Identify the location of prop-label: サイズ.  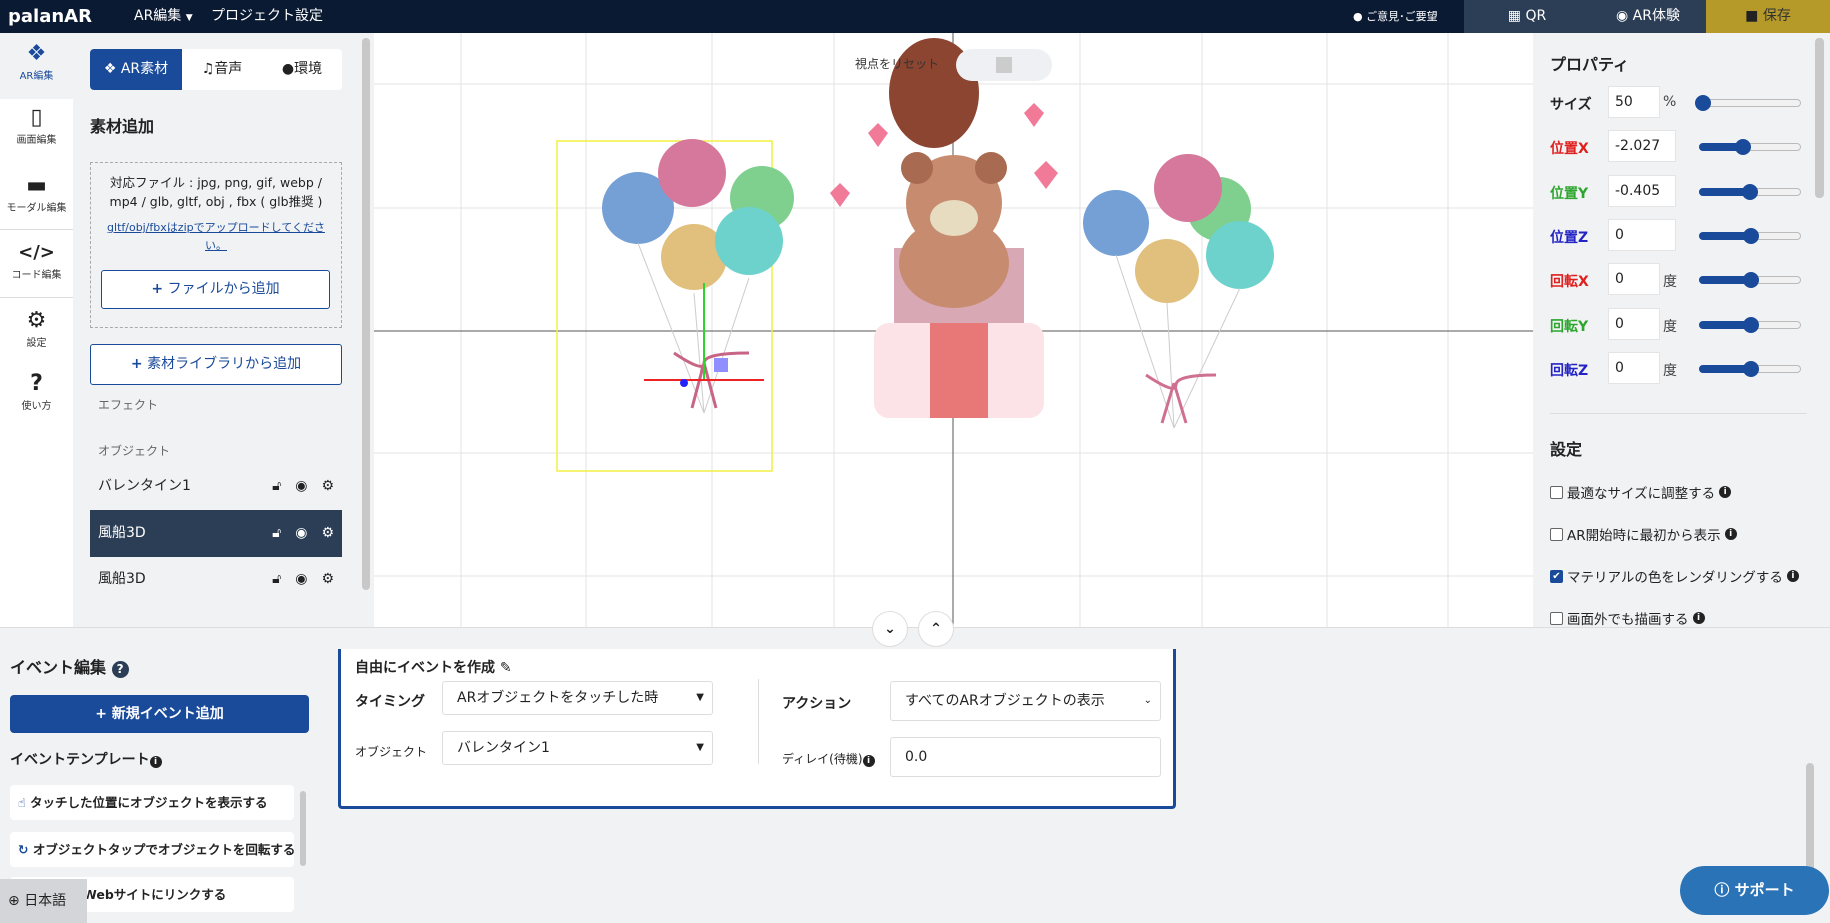
(1571, 105).